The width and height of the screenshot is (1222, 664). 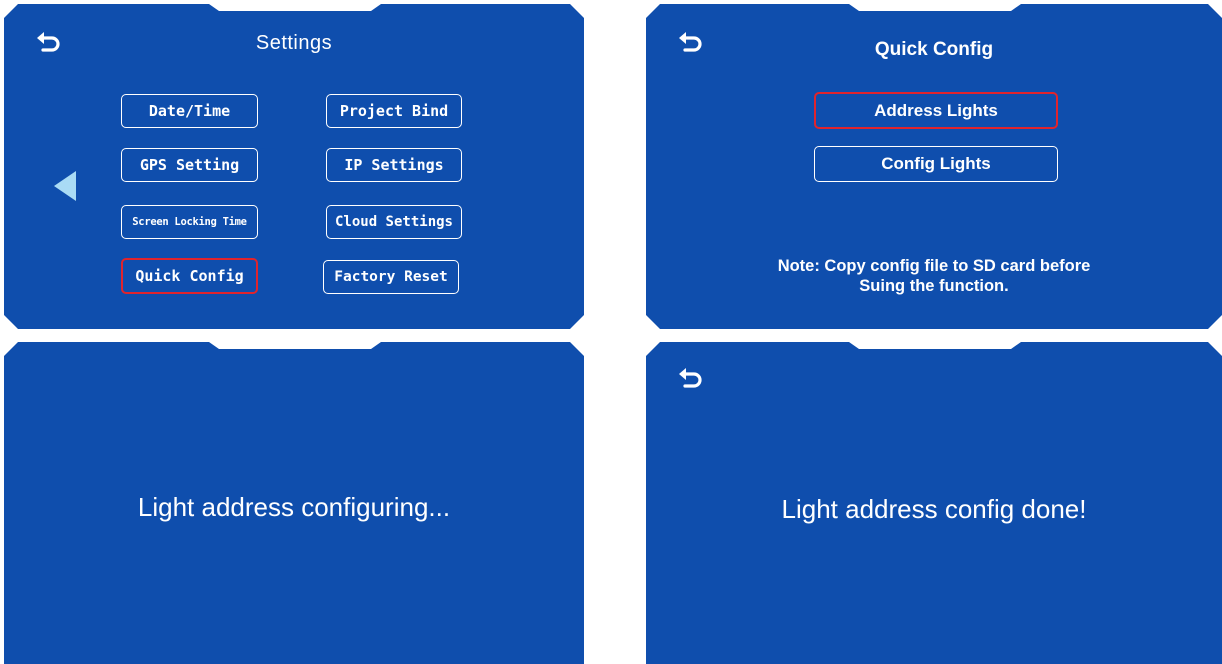 I want to click on status-message: Light address config done!, so click(x=934, y=509).